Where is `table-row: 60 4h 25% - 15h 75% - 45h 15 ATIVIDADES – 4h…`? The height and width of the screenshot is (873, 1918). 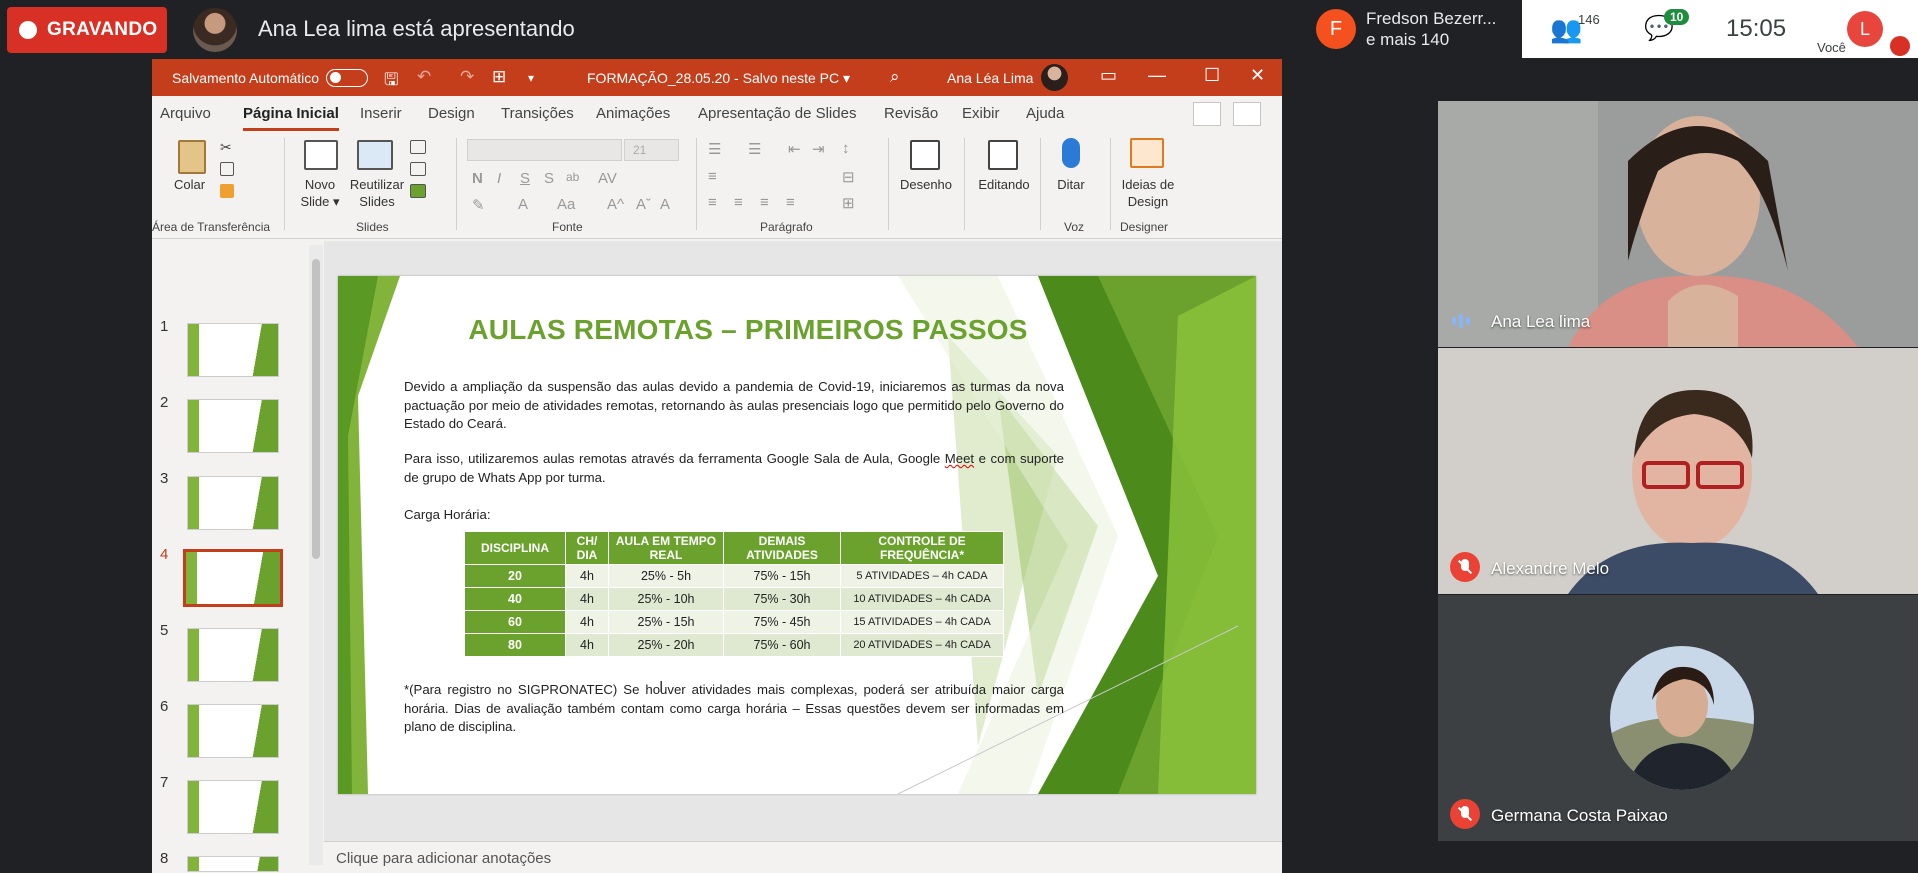 table-row: 60 4h 25% - 15h 75% - 45h 15 ATIVIDADES – 4h… is located at coordinates (734, 622).